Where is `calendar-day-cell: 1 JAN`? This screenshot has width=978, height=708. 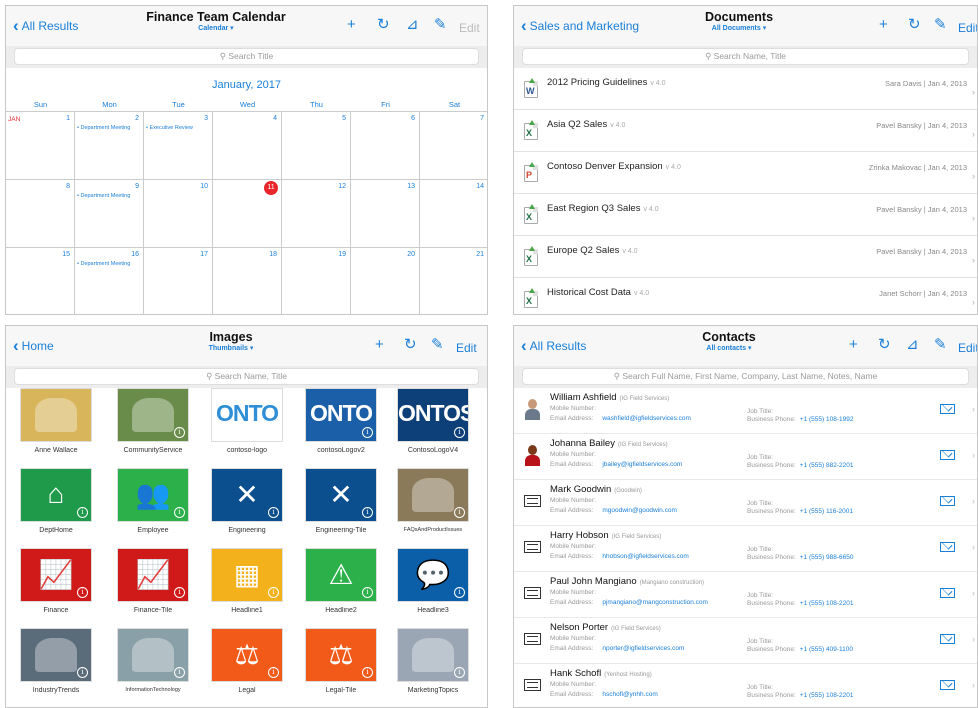
calendar-day-cell: 1 JAN is located at coordinates (40, 146).